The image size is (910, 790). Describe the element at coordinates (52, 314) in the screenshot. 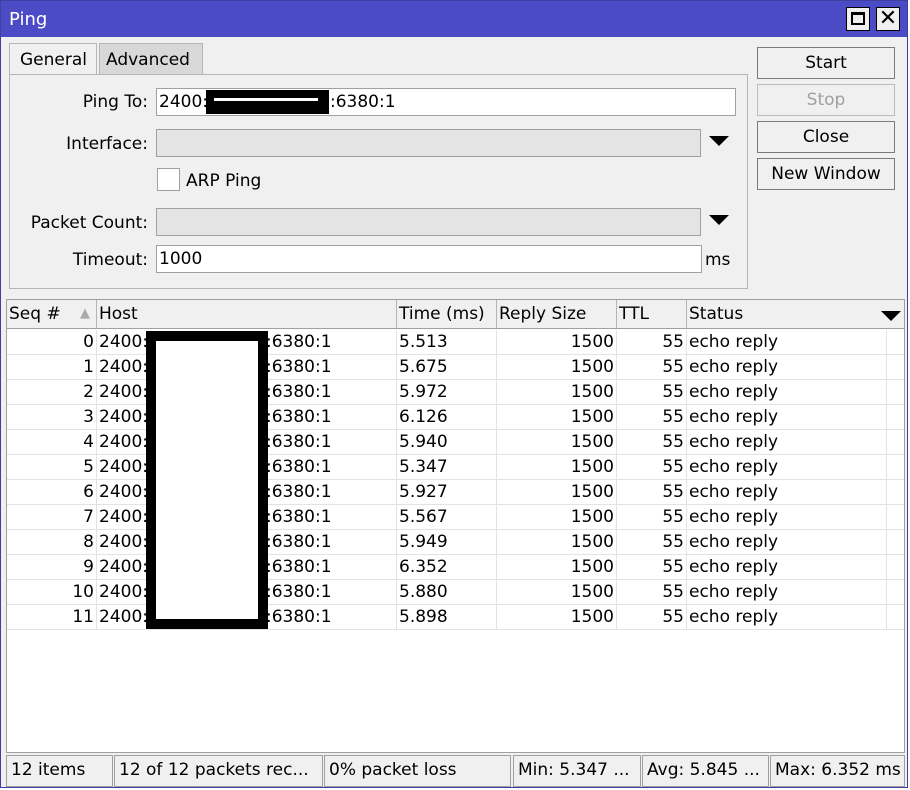

I see `col-seq: Seq # ▲` at that location.